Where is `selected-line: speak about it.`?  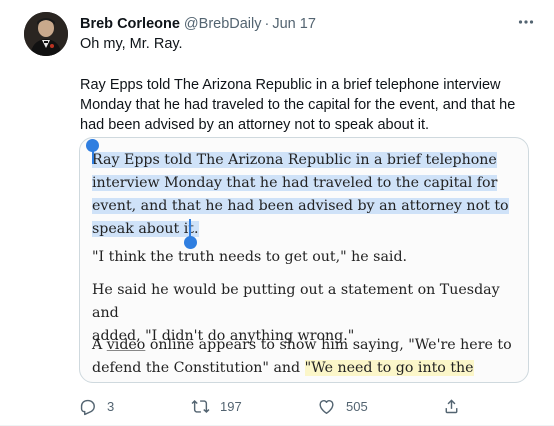 selected-line: speak about it. is located at coordinates (145, 229).